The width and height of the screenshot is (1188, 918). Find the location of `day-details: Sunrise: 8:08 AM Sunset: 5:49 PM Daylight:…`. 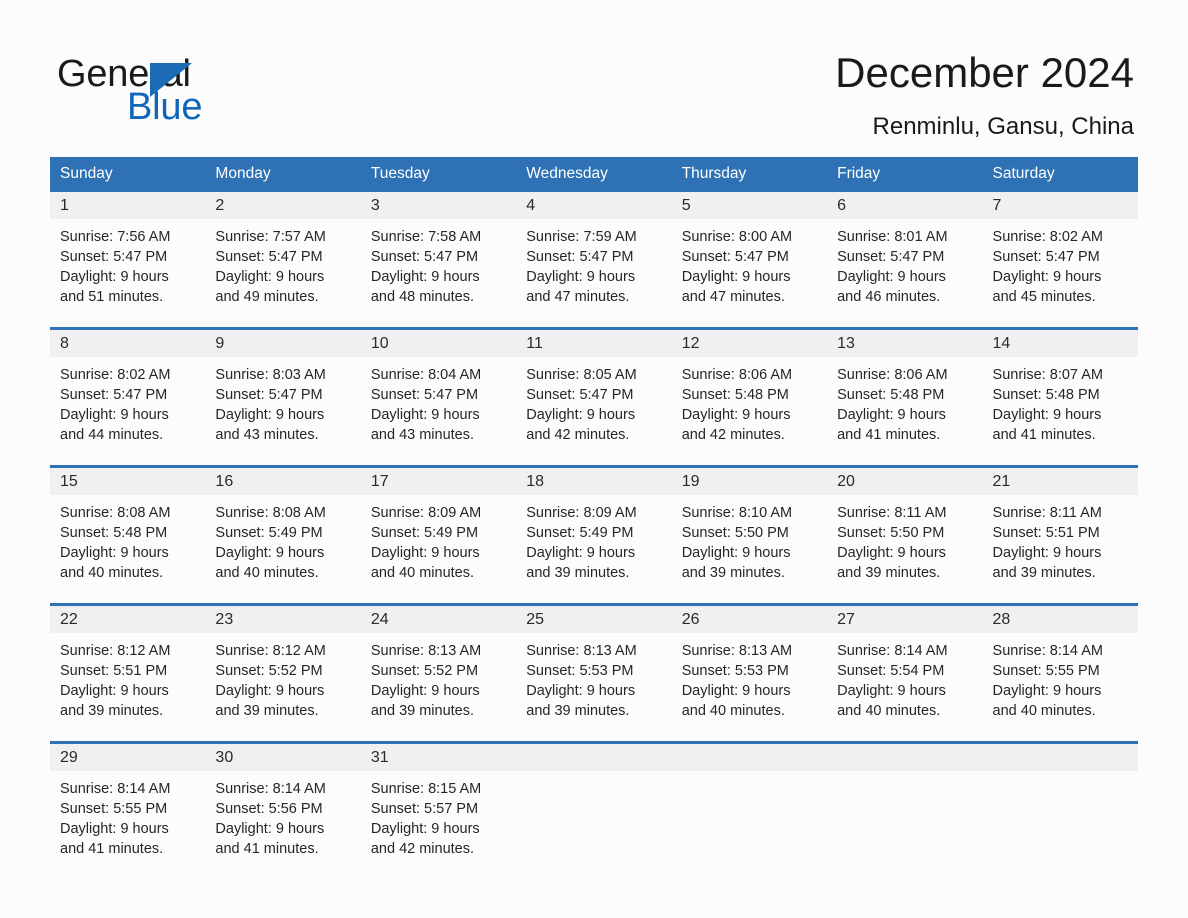

day-details: Sunrise: 8:08 AM Sunset: 5:49 PM Daylight:… is located at coordinates (282, 539).